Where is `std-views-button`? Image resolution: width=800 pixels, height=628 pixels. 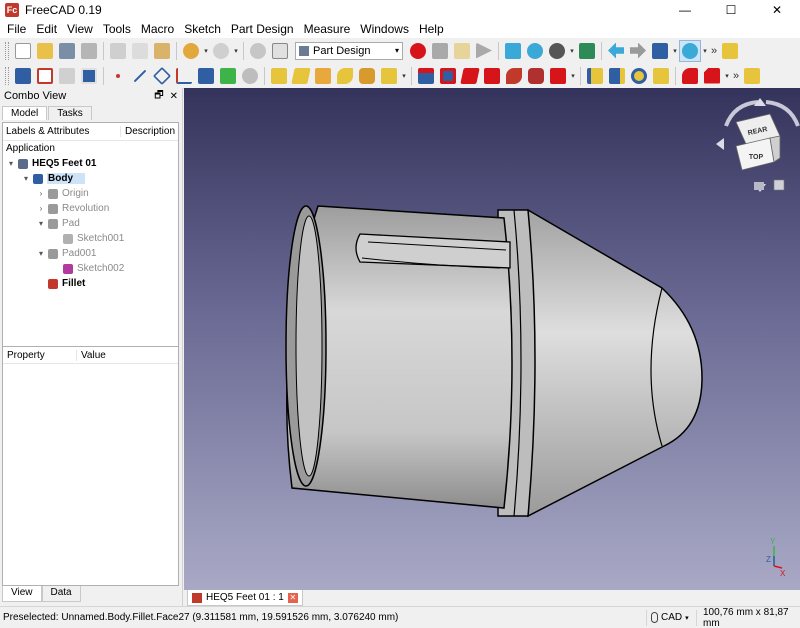 std-views-button is located at coordinates (660, 51).